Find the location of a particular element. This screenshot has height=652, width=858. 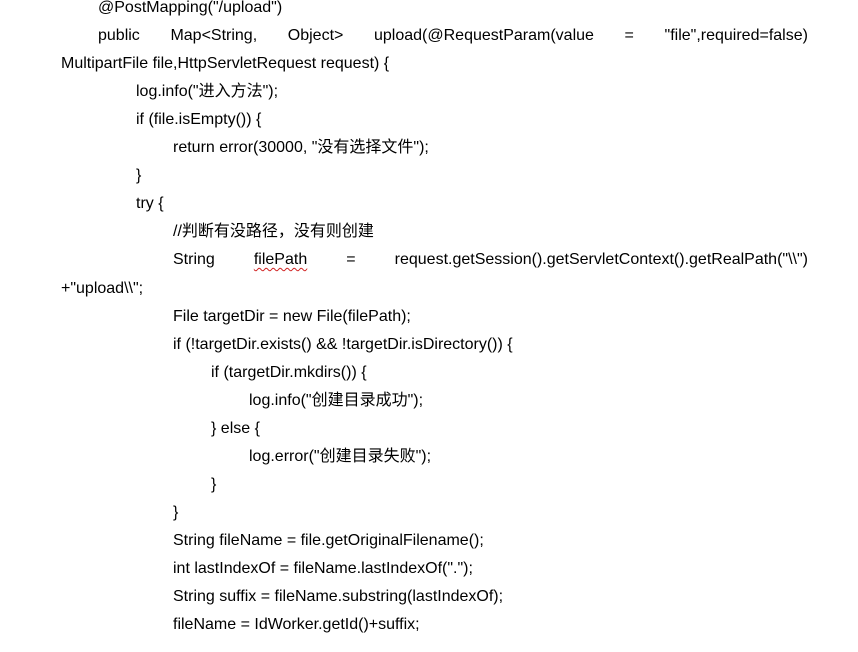

code-token: public is located at coordinates (119, 35).